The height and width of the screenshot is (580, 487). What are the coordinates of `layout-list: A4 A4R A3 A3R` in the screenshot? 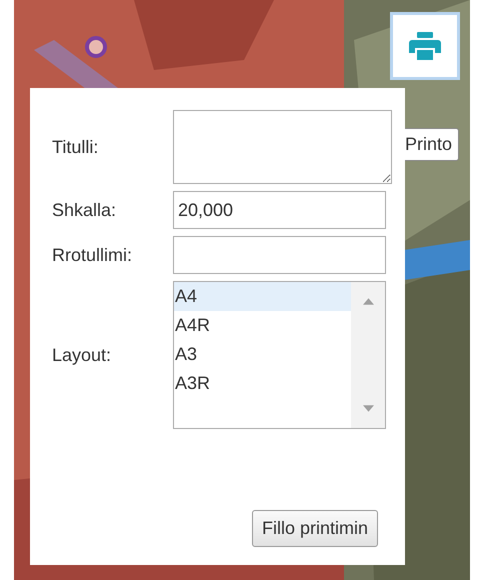 It's located at (279, 355).